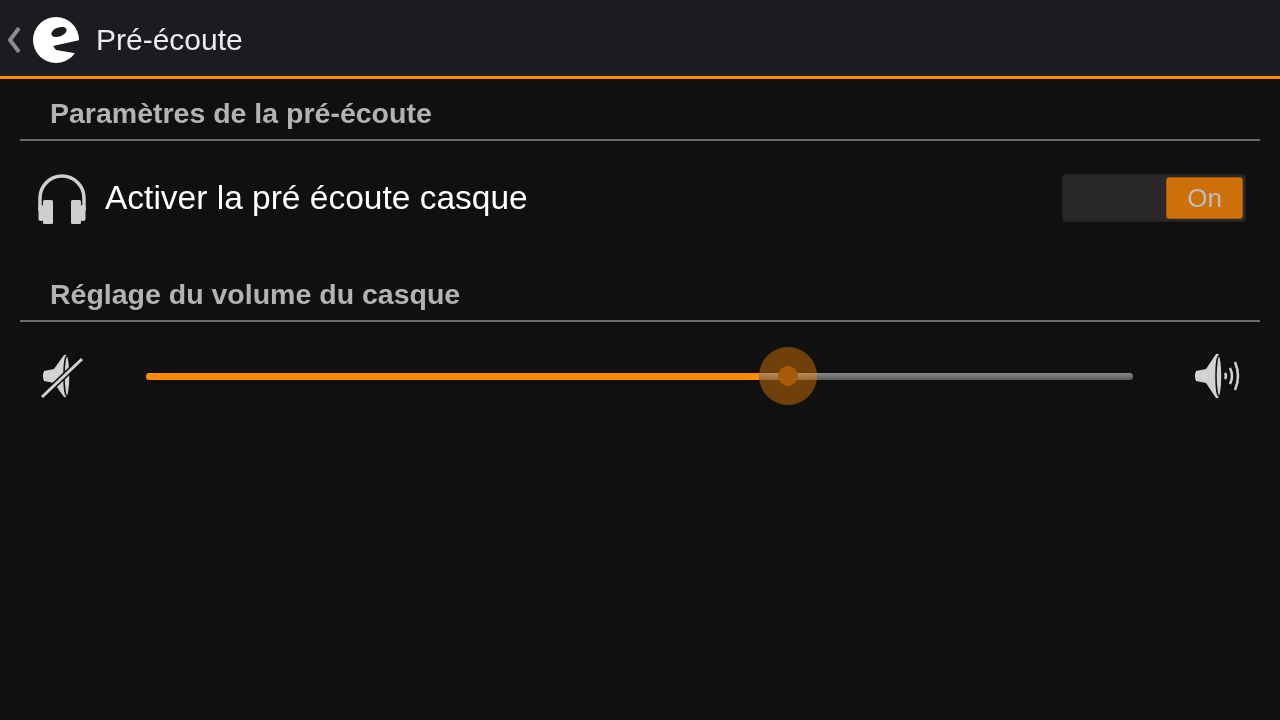 This screenshot has width=1280, height=720. Describe the element at coordinates (62, 376) in the screenshot. I see `mute-icon` at that location.